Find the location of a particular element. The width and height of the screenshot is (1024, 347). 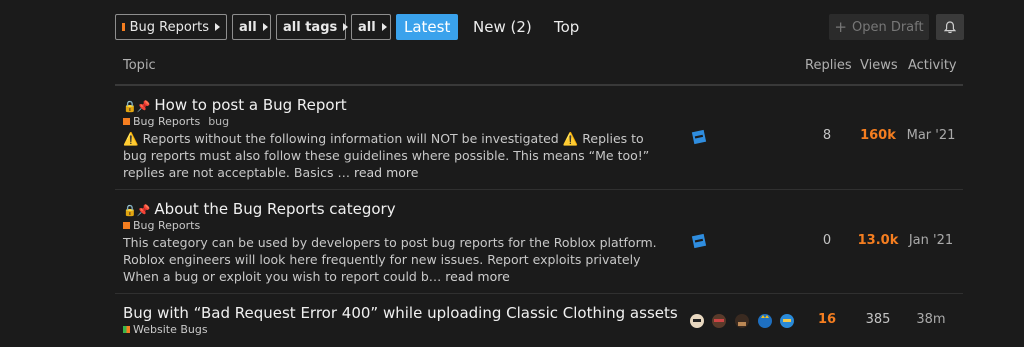

filter-dropdown: all is located at coordinates (371, 27).